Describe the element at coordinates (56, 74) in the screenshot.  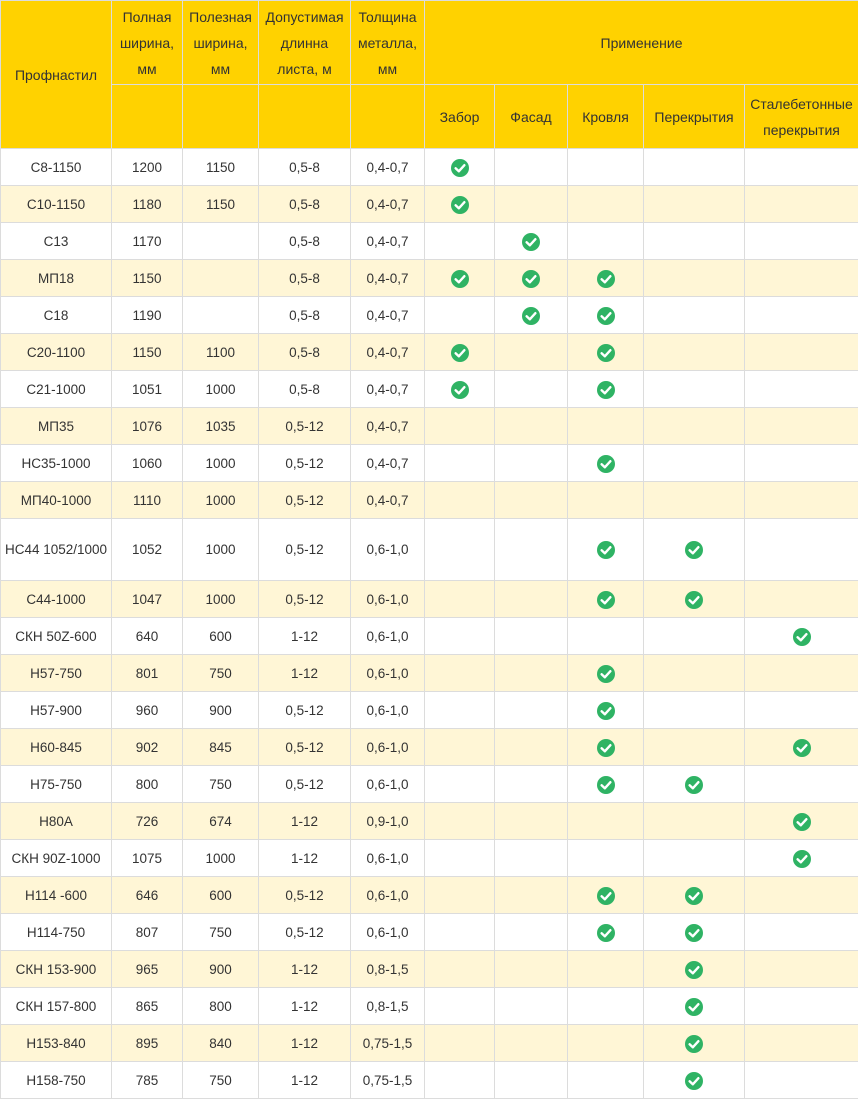
I see `header-profile: Профнастил` at that location.